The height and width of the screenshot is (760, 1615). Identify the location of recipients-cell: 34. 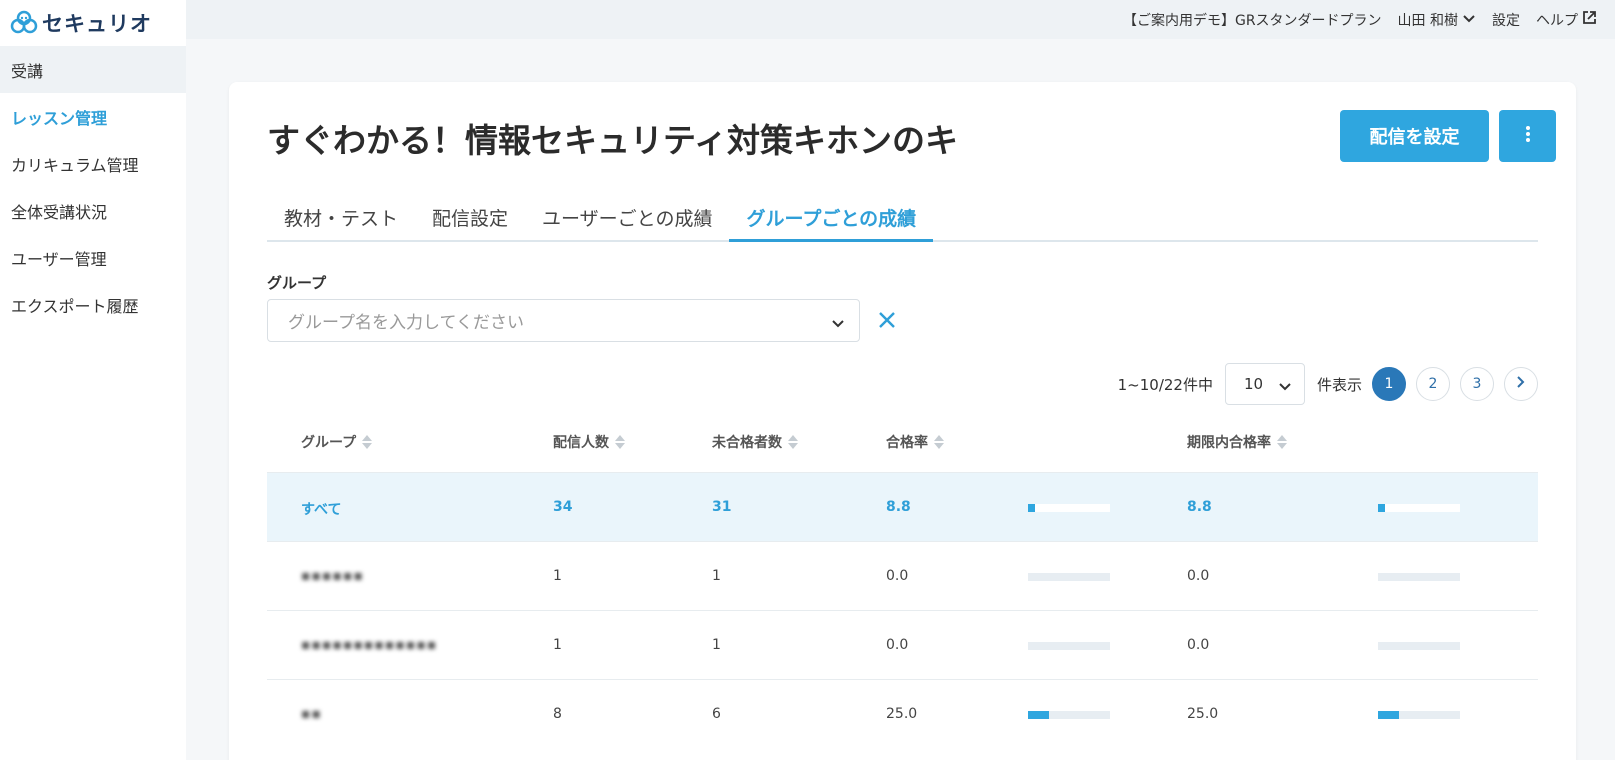
(563, 507).